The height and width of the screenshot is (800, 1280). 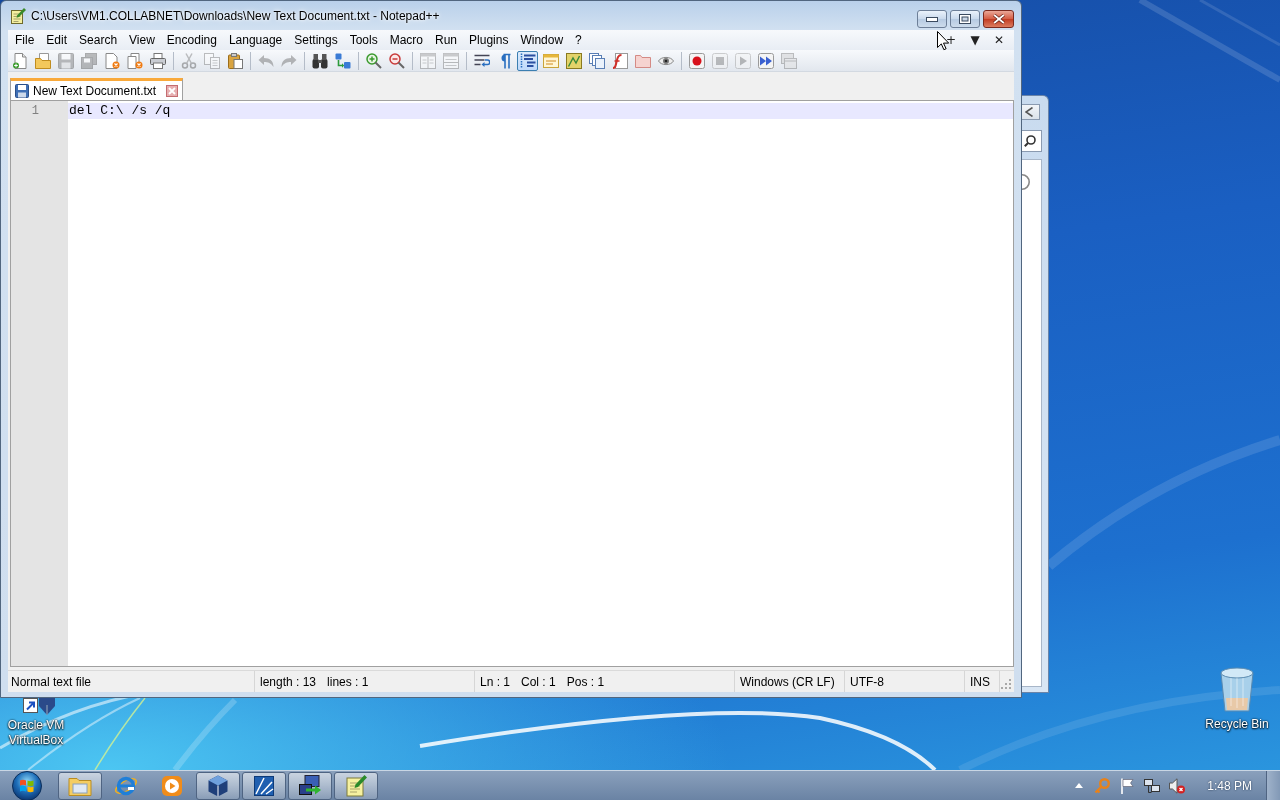 What do you see at coordinates (19, 60) in the screenshot?
I see `new-file-icon` at bounding box center [19, 60].